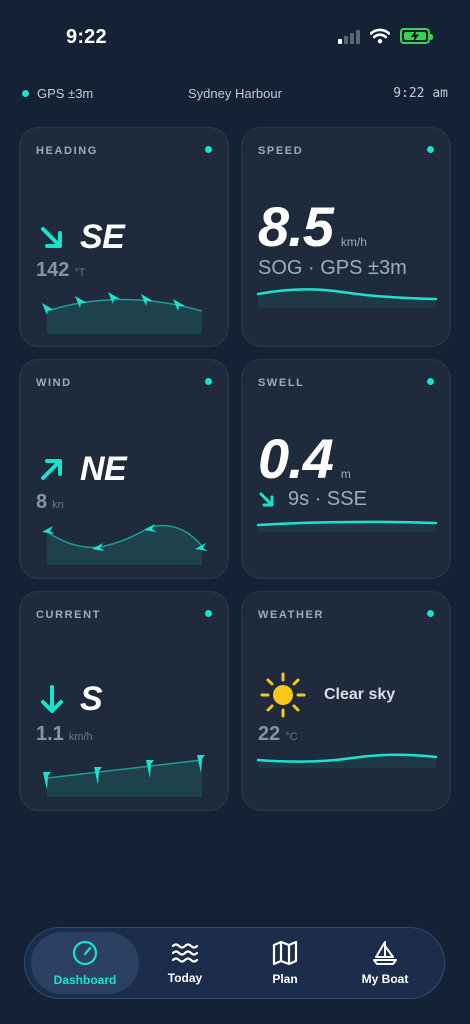 This screenshot has width=470, height=1024. I want to click on status-time: 9:22, so click(86, 37).